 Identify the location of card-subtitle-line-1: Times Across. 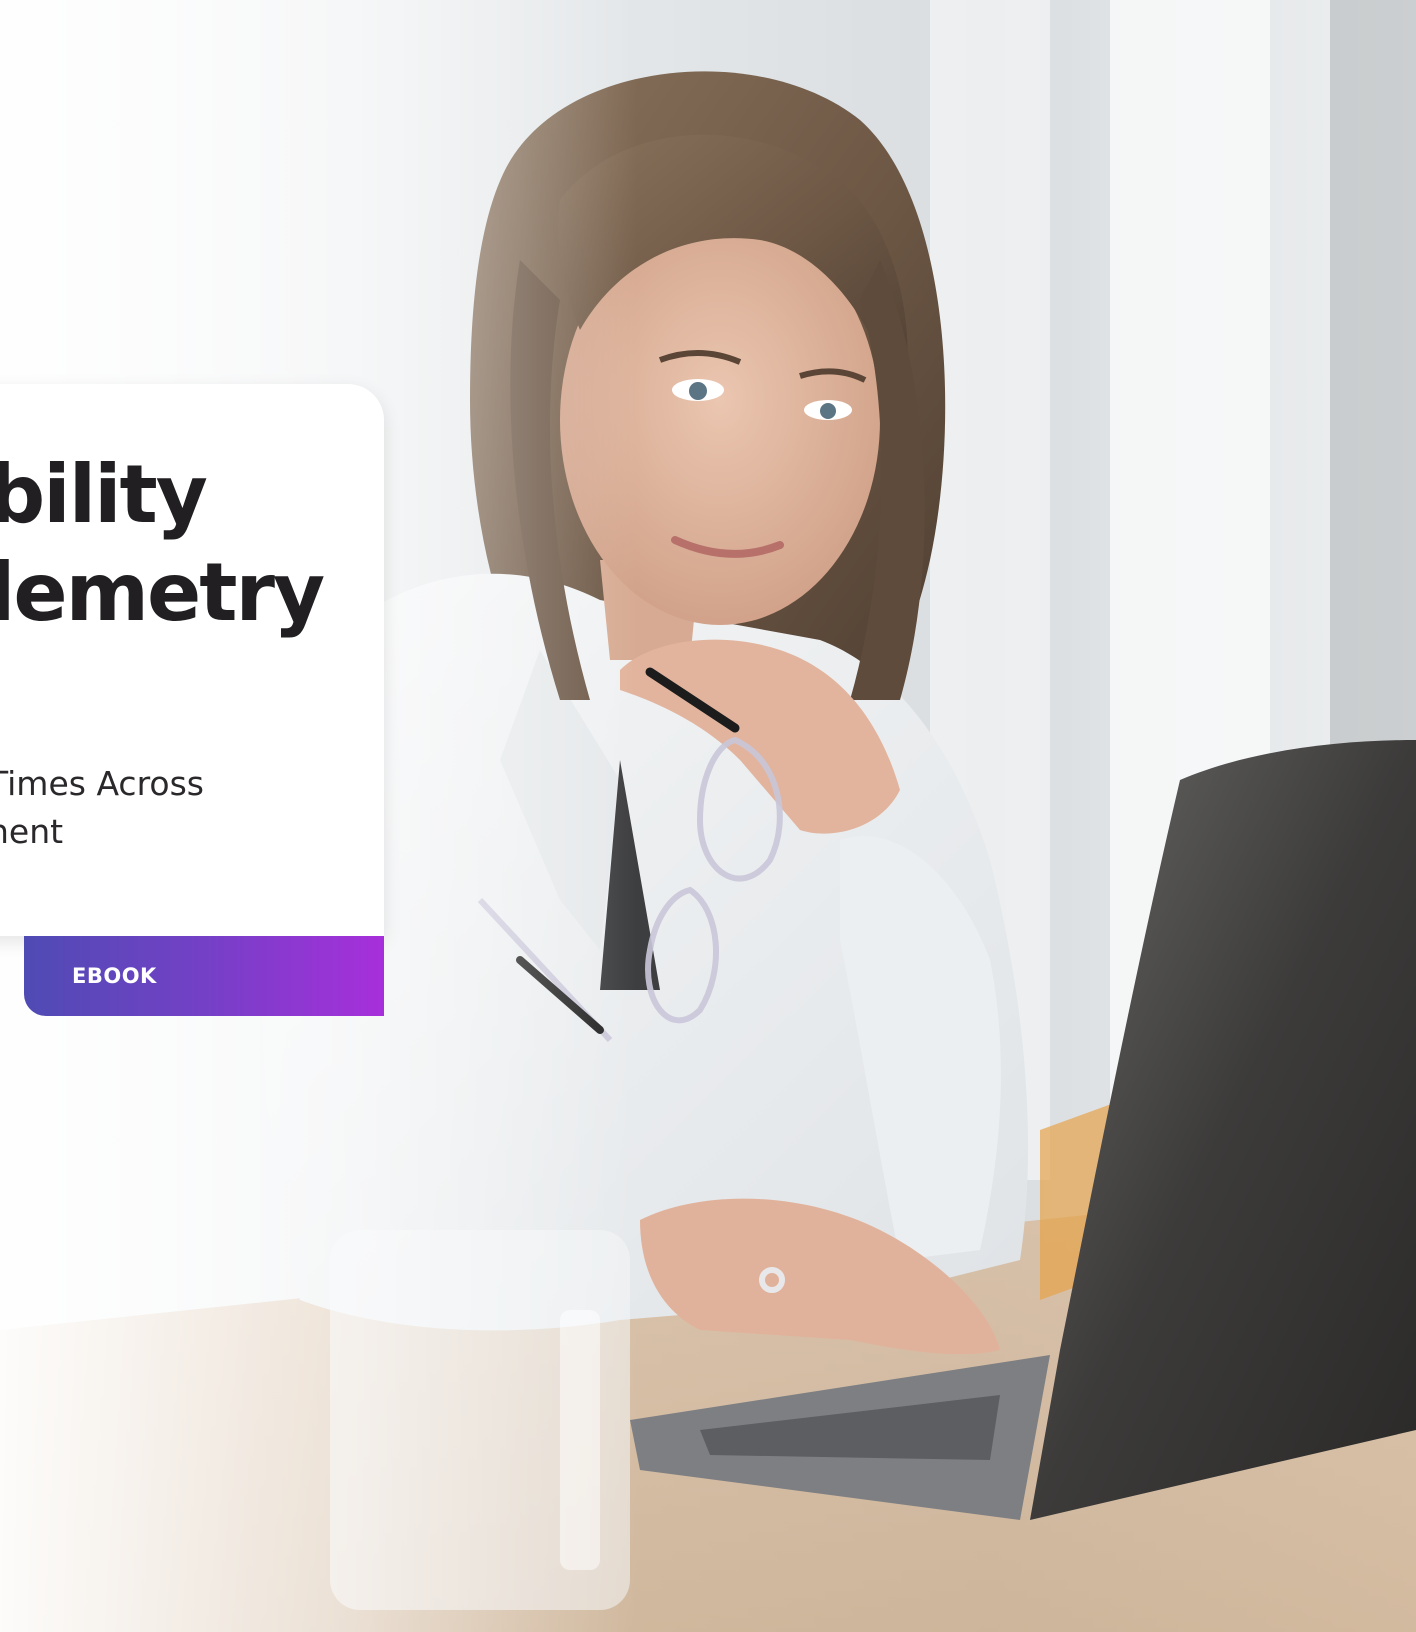
(102, 783).